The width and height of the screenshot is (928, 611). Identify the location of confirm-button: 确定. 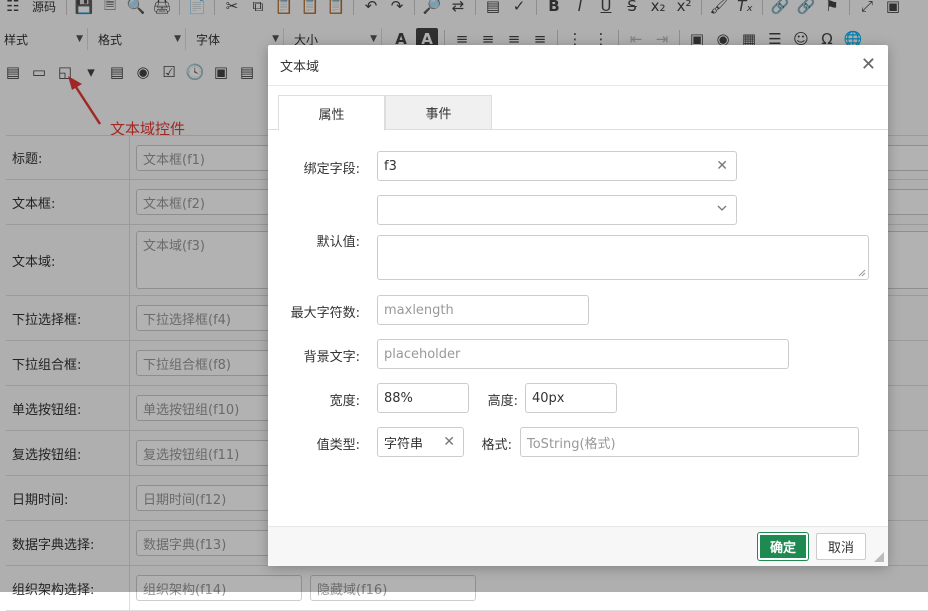
(783, 546).